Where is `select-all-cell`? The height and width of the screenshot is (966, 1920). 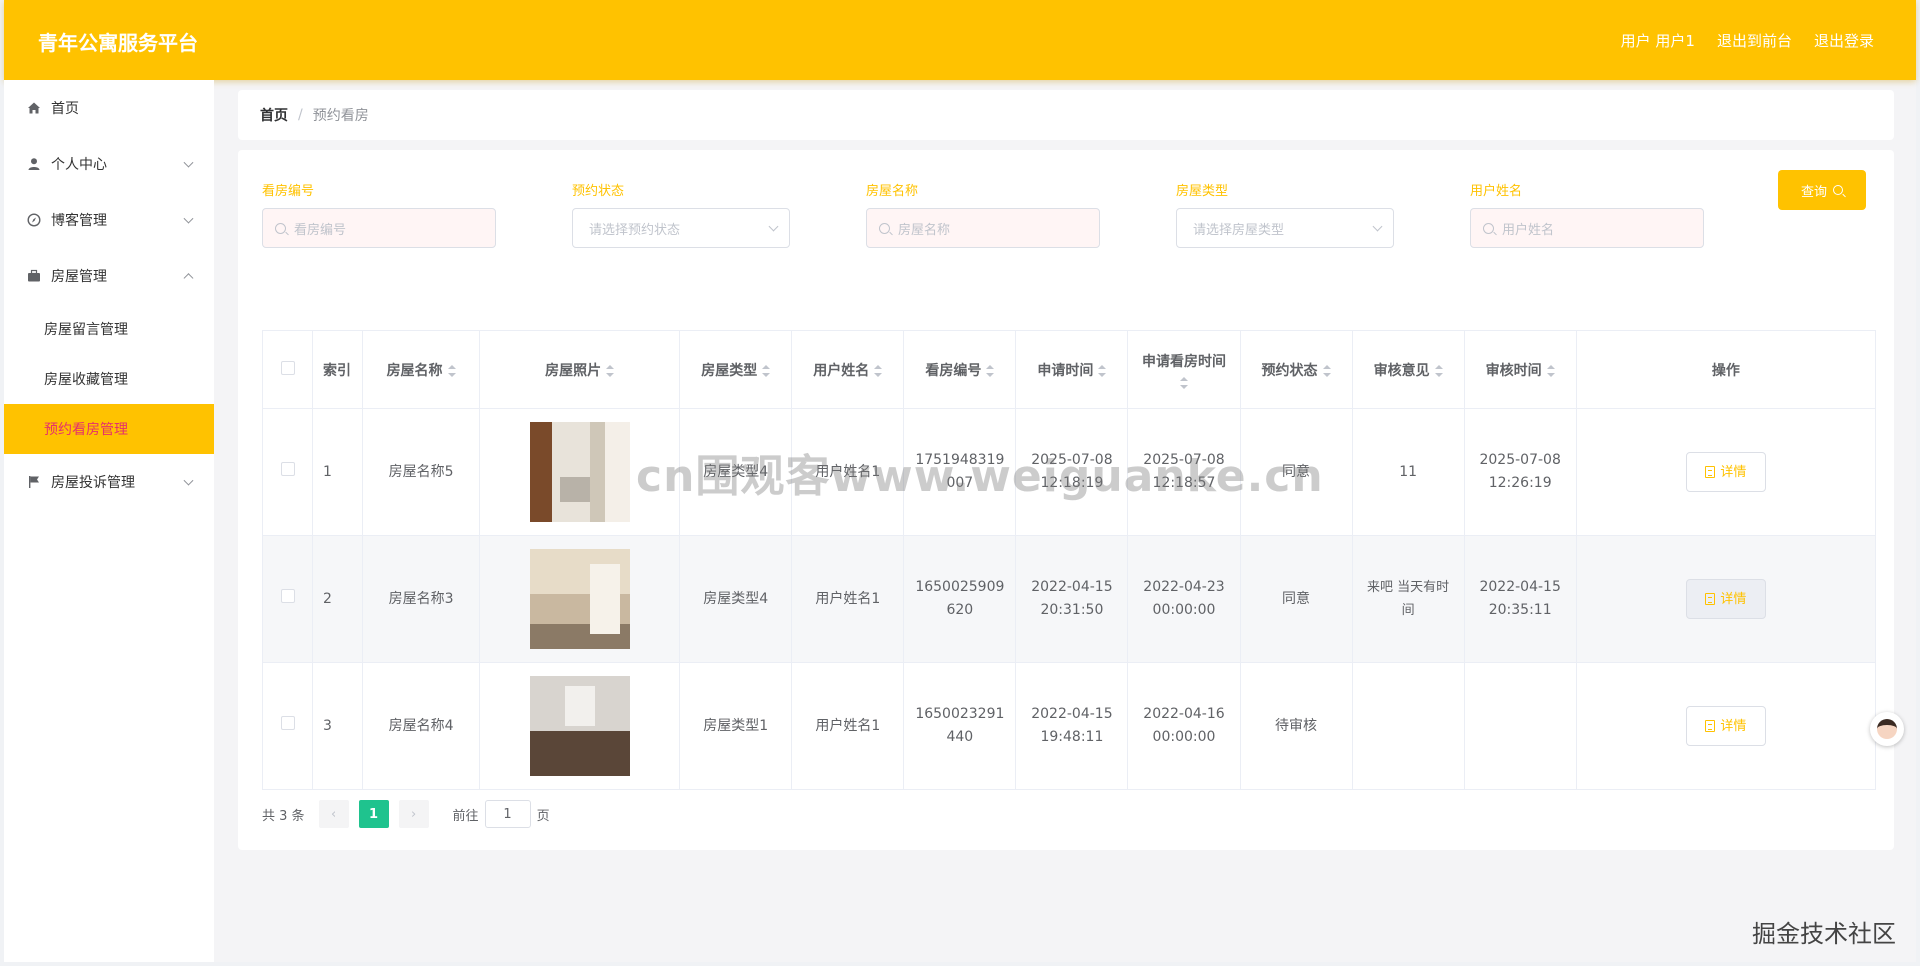 select-all-cell is located at coordinates (287, 369).